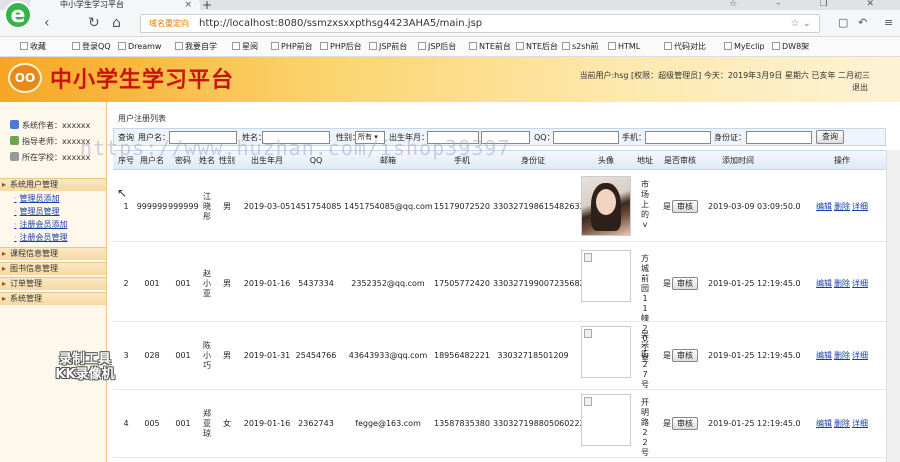 This screenshot has height=462, width=900. What do you see at coordinates (606, 161) in the screenshot?
I see `column-header: 头像` at bounding box center [606, 161].